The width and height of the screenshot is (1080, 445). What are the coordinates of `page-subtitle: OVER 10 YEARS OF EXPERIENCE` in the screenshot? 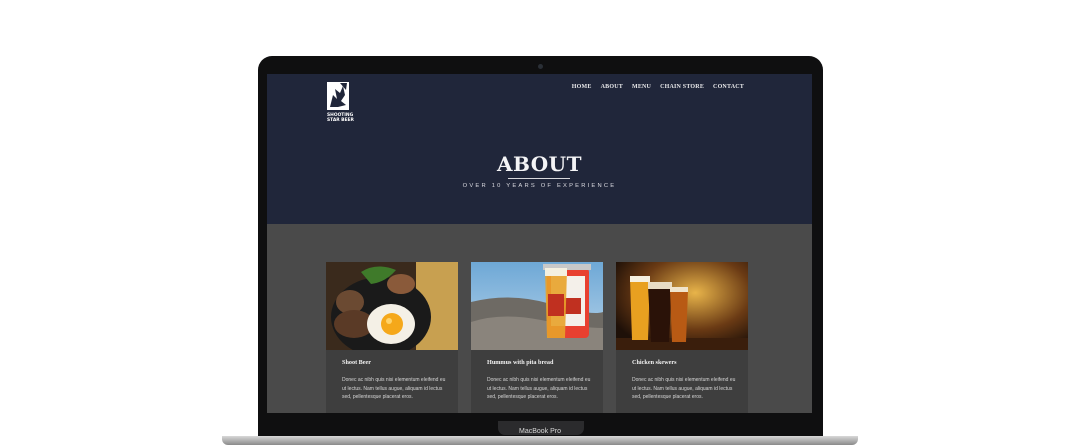 It's located at (539, 186).